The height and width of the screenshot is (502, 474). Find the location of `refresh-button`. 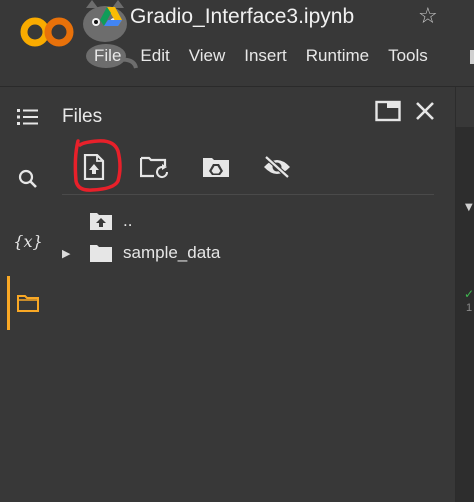

refresh-button is located at coordinates (155, 167).